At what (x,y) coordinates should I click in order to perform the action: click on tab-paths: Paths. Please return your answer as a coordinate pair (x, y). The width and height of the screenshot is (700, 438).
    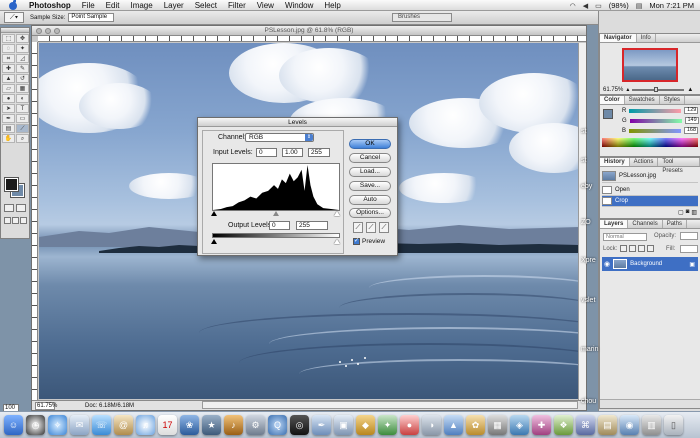
    Looking at the image, I should click on (675, 224).